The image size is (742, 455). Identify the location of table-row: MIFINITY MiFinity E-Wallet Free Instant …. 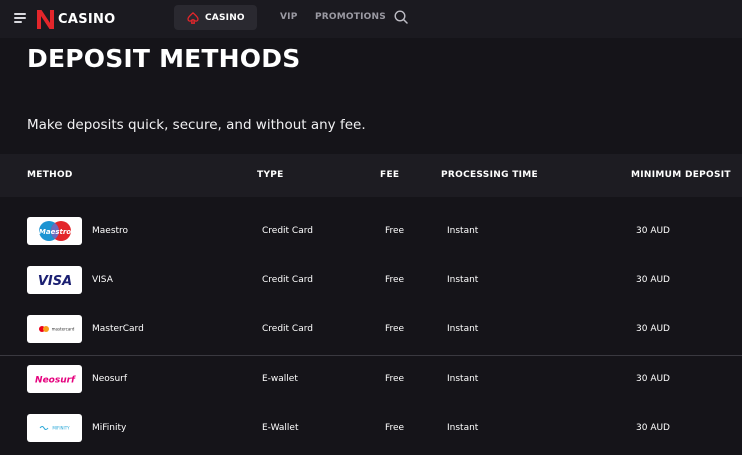
(371, 429).